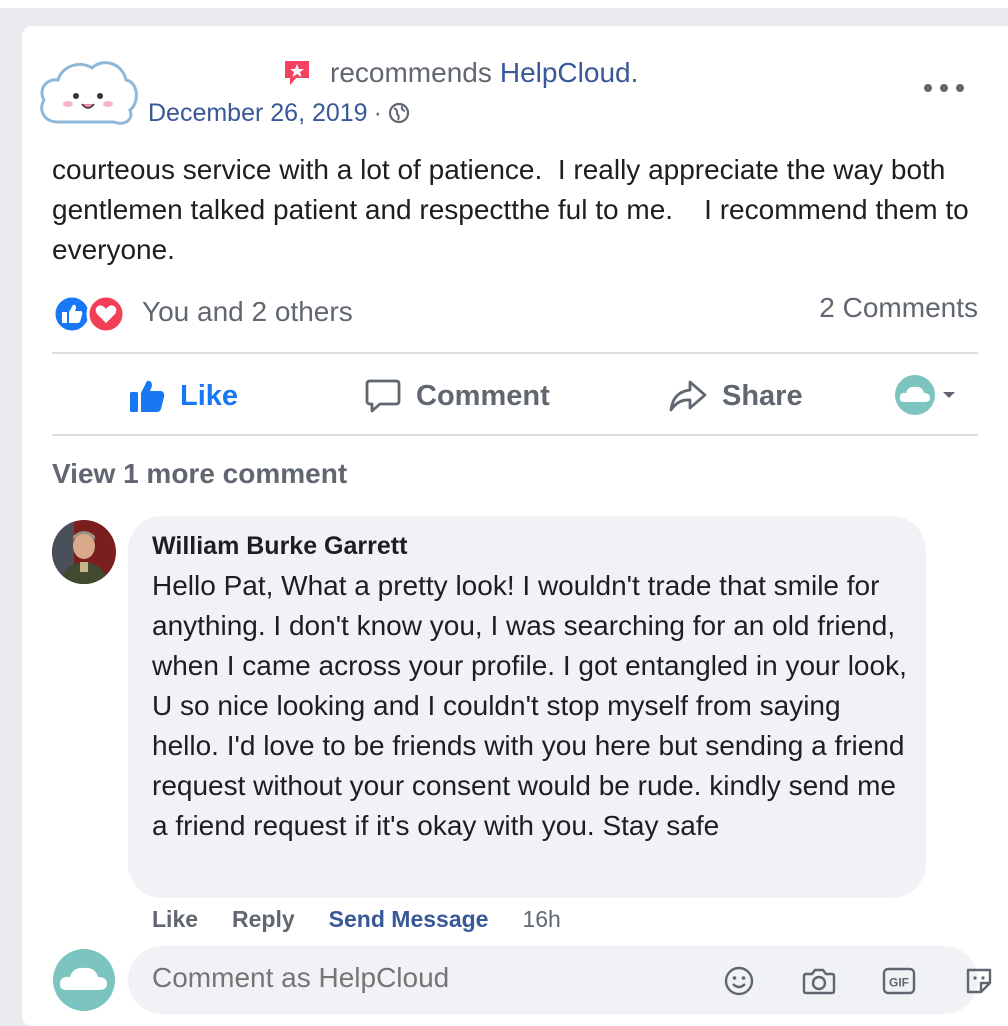 This screenshot has width=1008, height=1026. What do you see at coordinates (84, 980) in the screenshot?
I see `composer-avatar` at bounding box center [84, 980].